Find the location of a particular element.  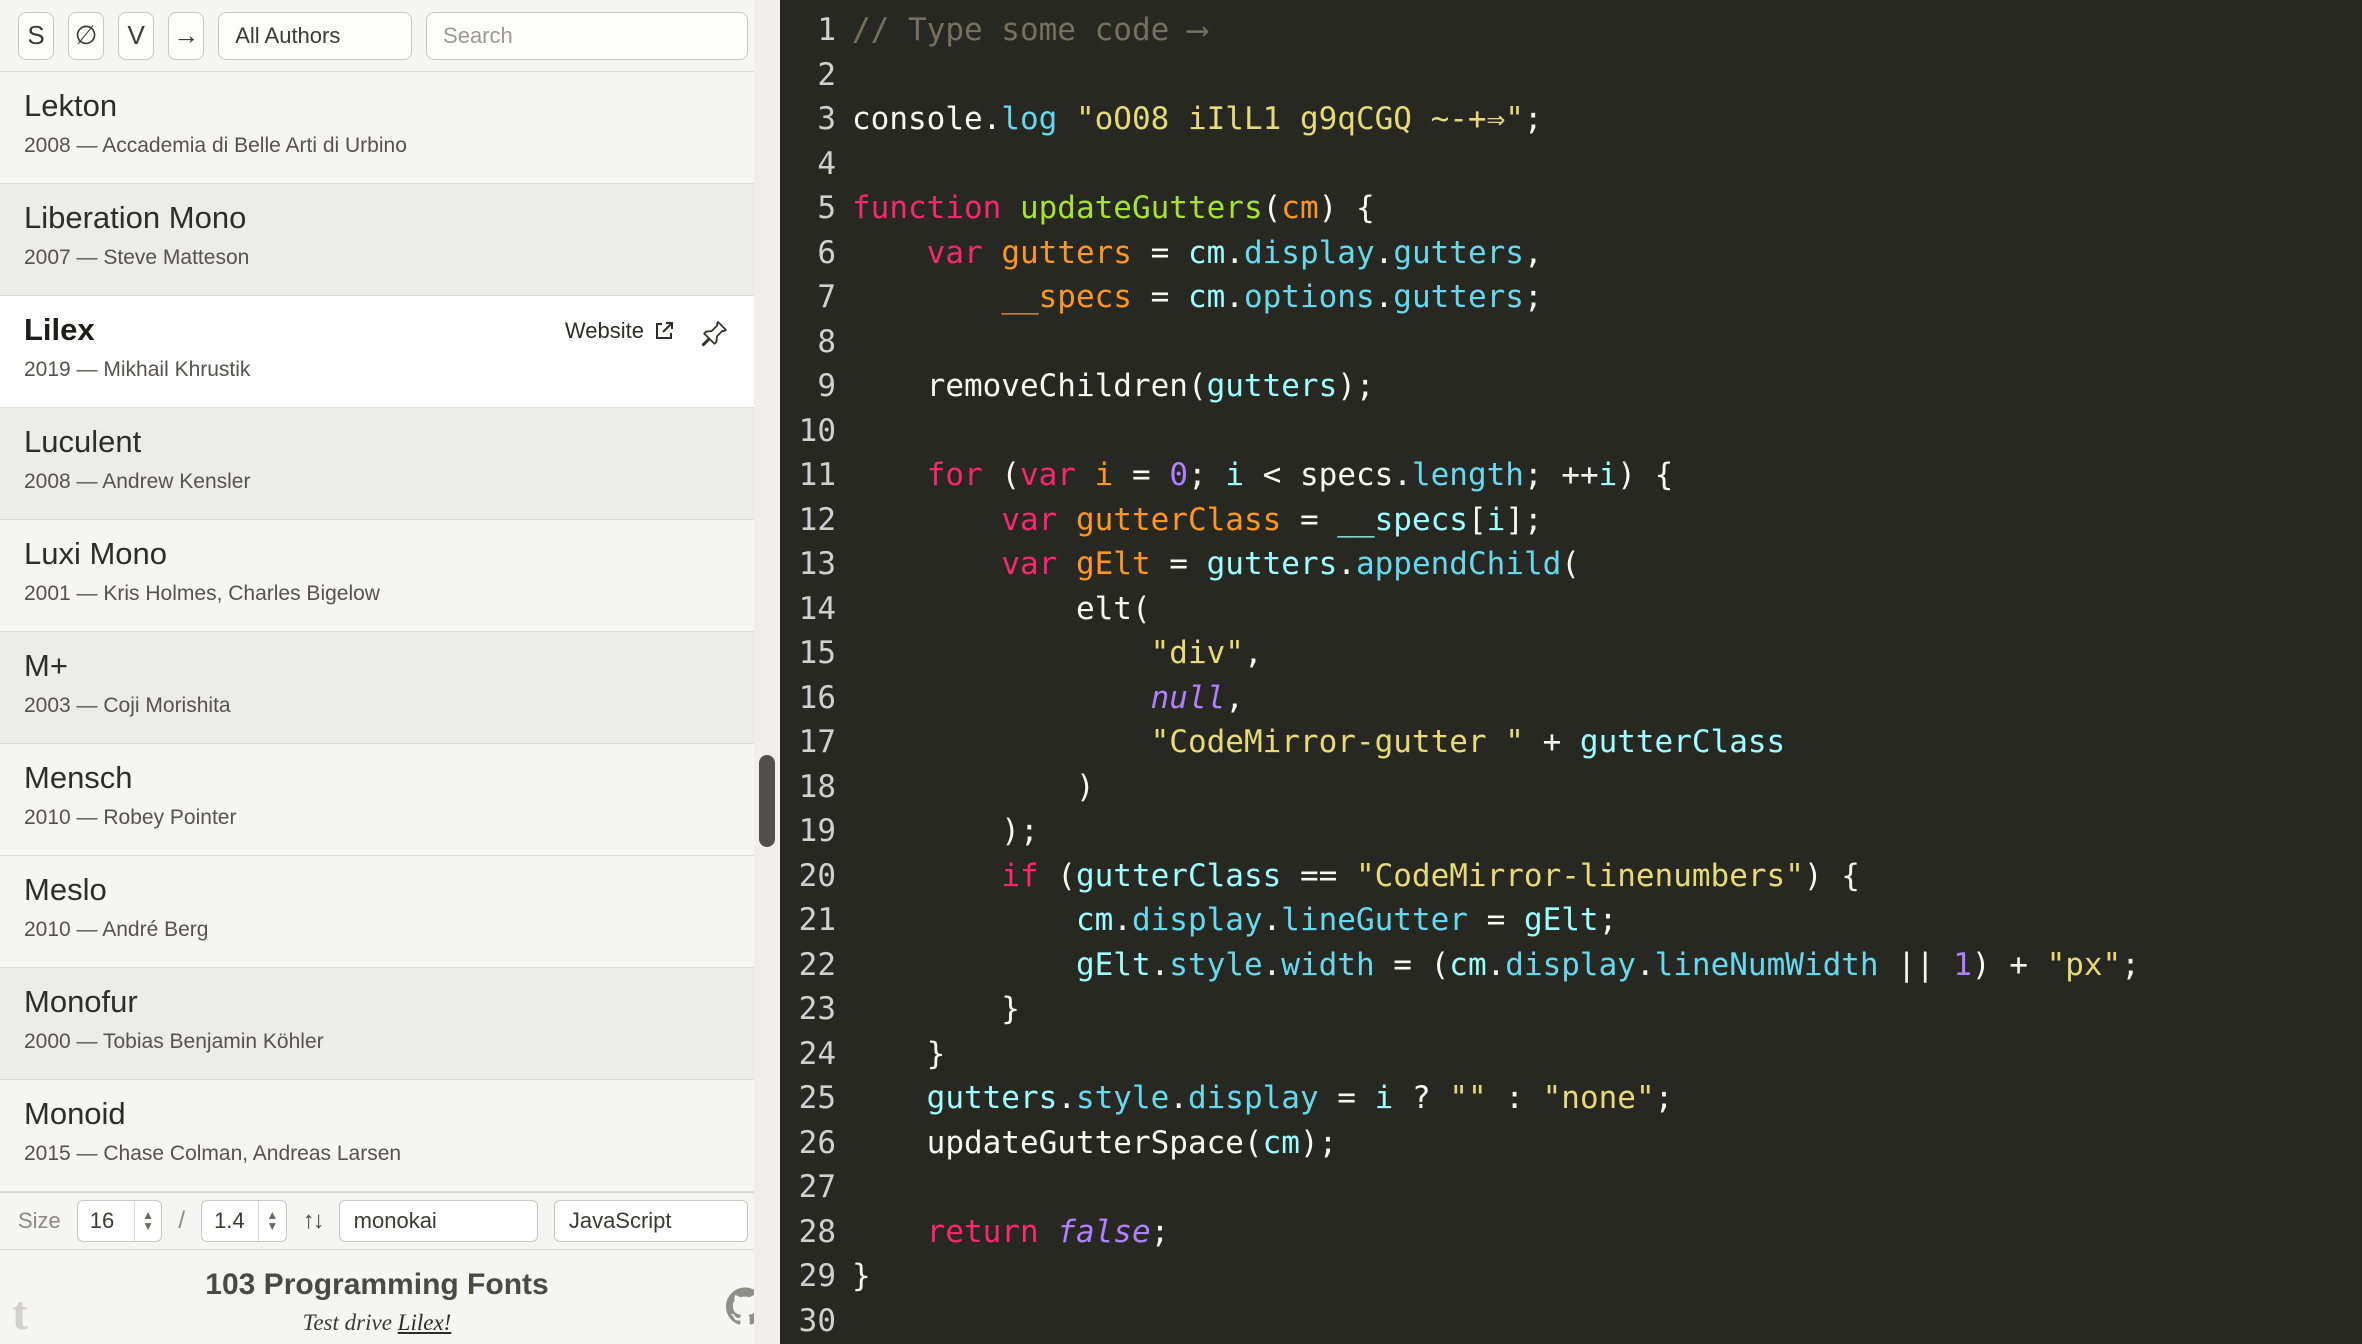

test-drive-prefix: Test drive is located at coordinates (350, 1322).